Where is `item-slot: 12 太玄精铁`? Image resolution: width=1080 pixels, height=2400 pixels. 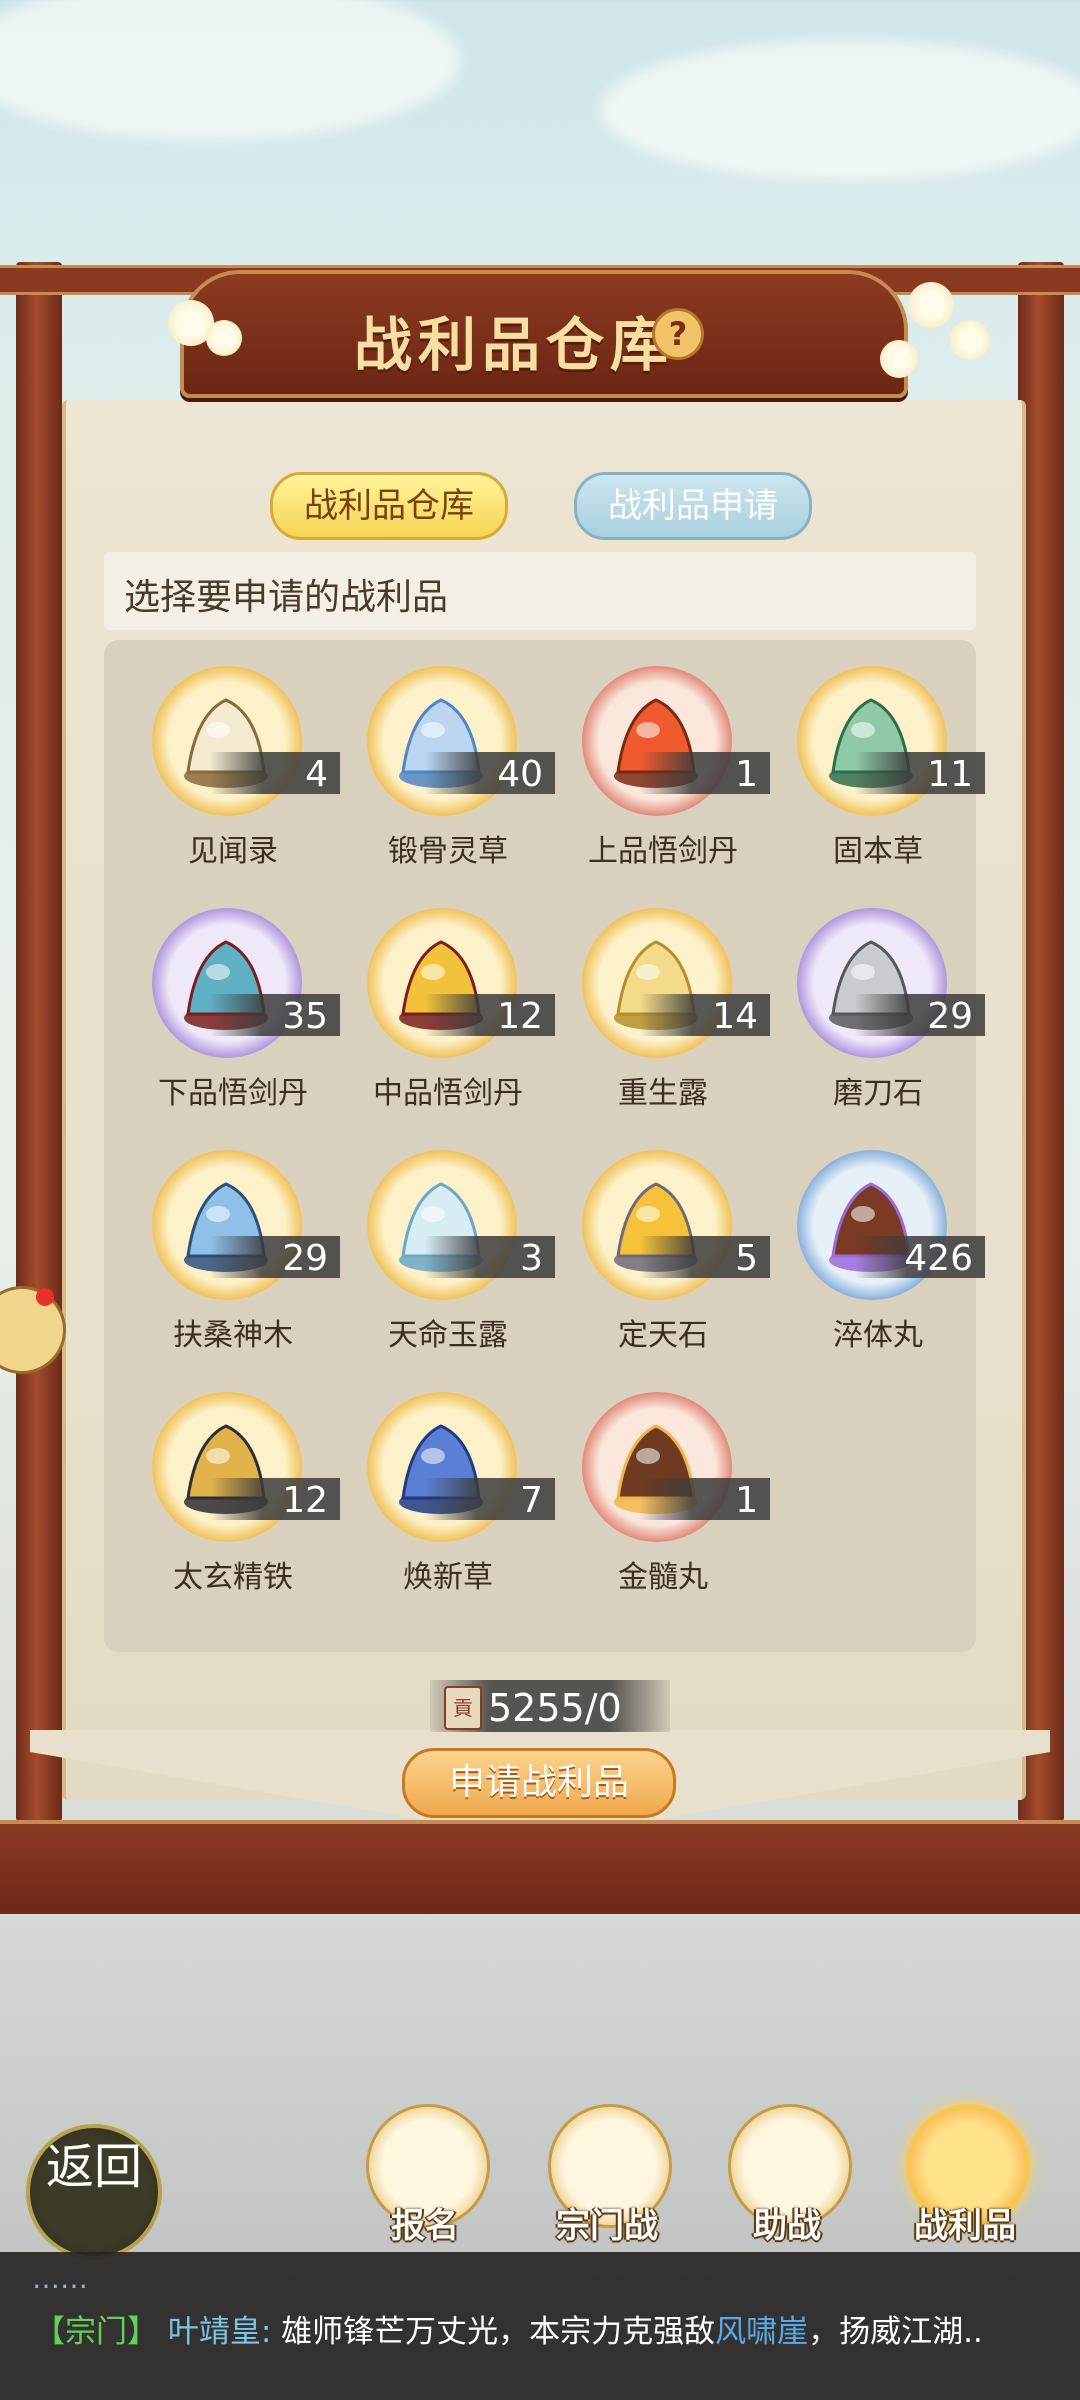 item-slot: 12 太玄精铁 is located at coordinates (230, 1489).